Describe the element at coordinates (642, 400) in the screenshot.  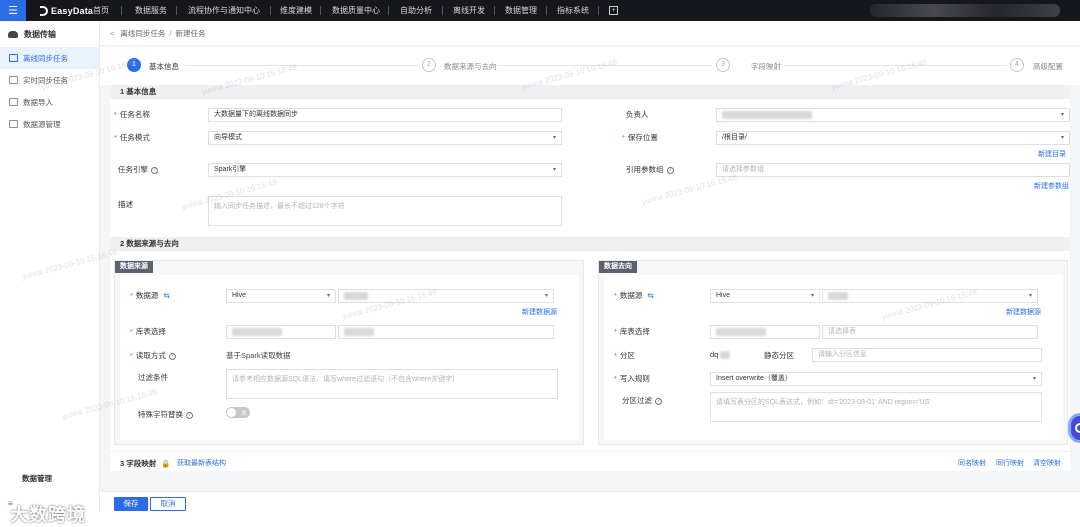
I see `partition-filter-label: 分区过滤?` at that location.